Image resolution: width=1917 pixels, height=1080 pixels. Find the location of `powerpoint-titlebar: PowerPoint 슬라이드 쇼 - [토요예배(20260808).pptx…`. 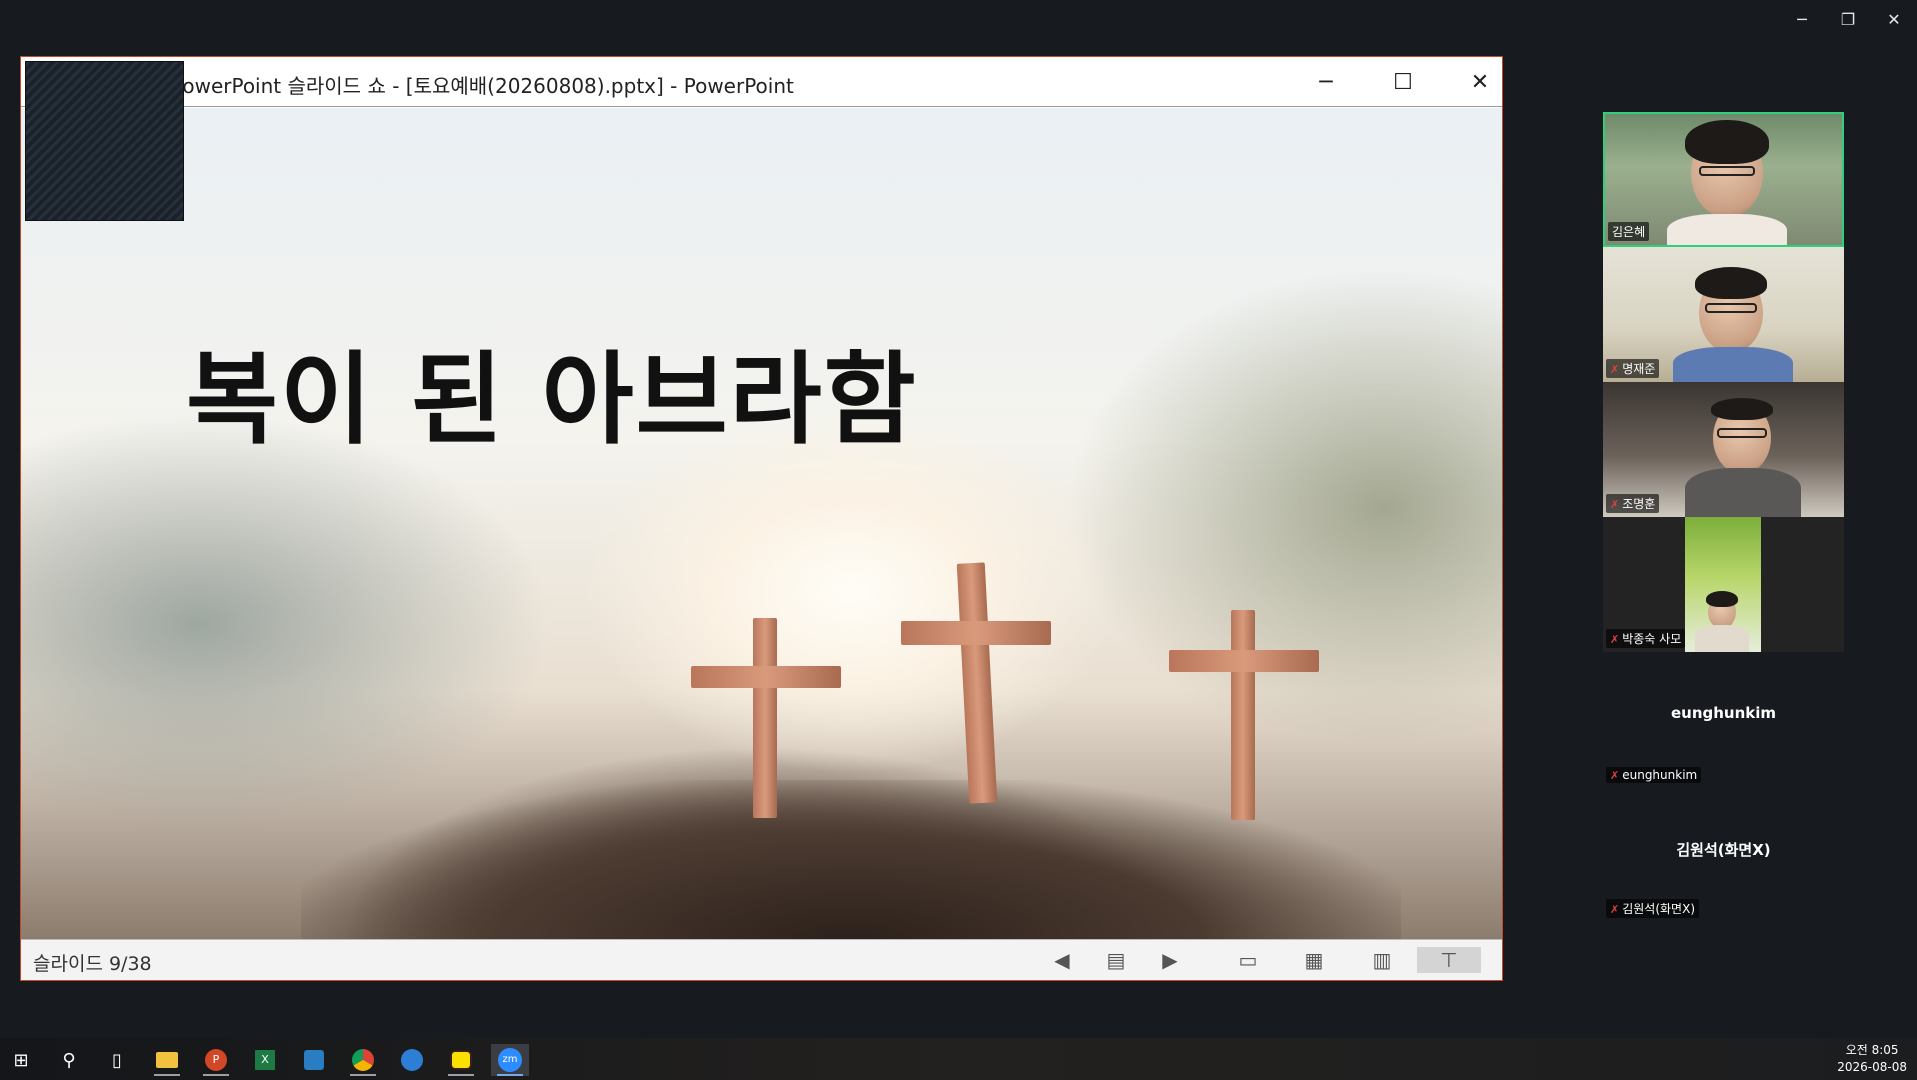

powerpoint-titlebar: PowerPoint 슬라이드 쇼 - [토요예배(20260808).pptx… is located at coordinates (761, 82).